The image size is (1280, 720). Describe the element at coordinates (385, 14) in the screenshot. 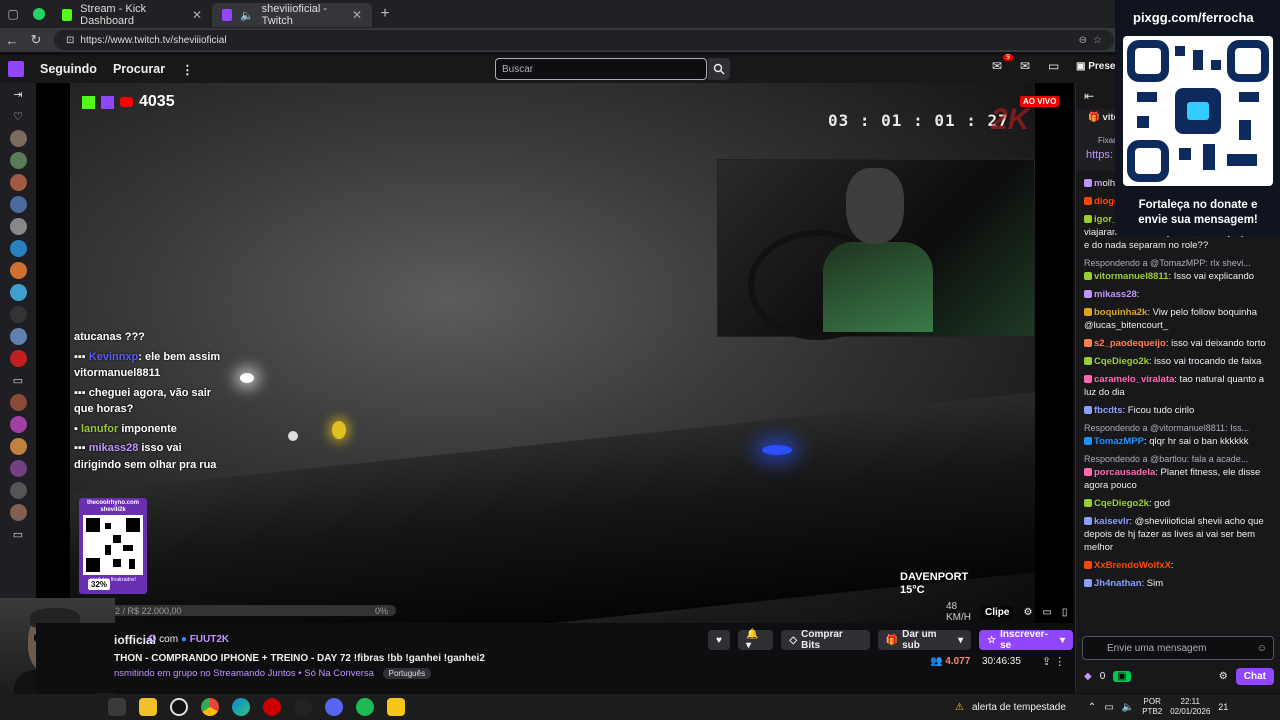

I see `new-tab-button: +` at that location.